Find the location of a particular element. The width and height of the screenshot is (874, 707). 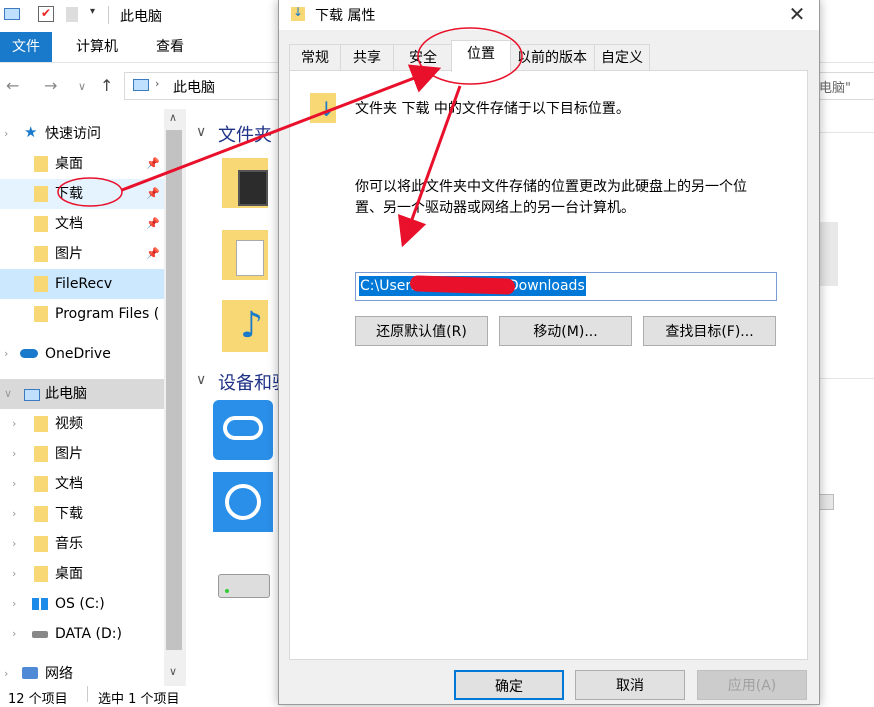

videos-folder-large-icon is located at coordinates (245, 183).